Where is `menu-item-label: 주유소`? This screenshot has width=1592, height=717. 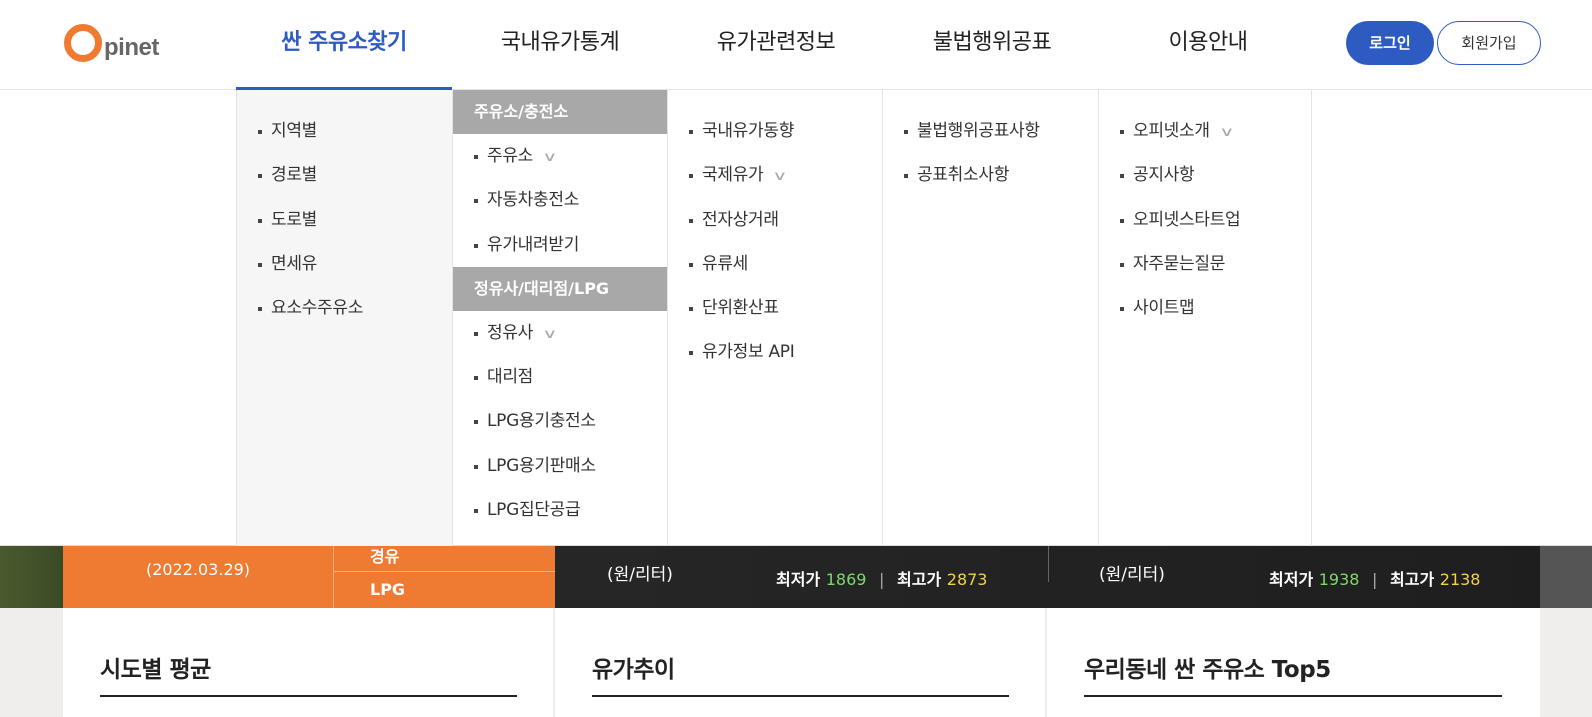
menu-item-label: 주유소 is located at coordinates (510, 156).